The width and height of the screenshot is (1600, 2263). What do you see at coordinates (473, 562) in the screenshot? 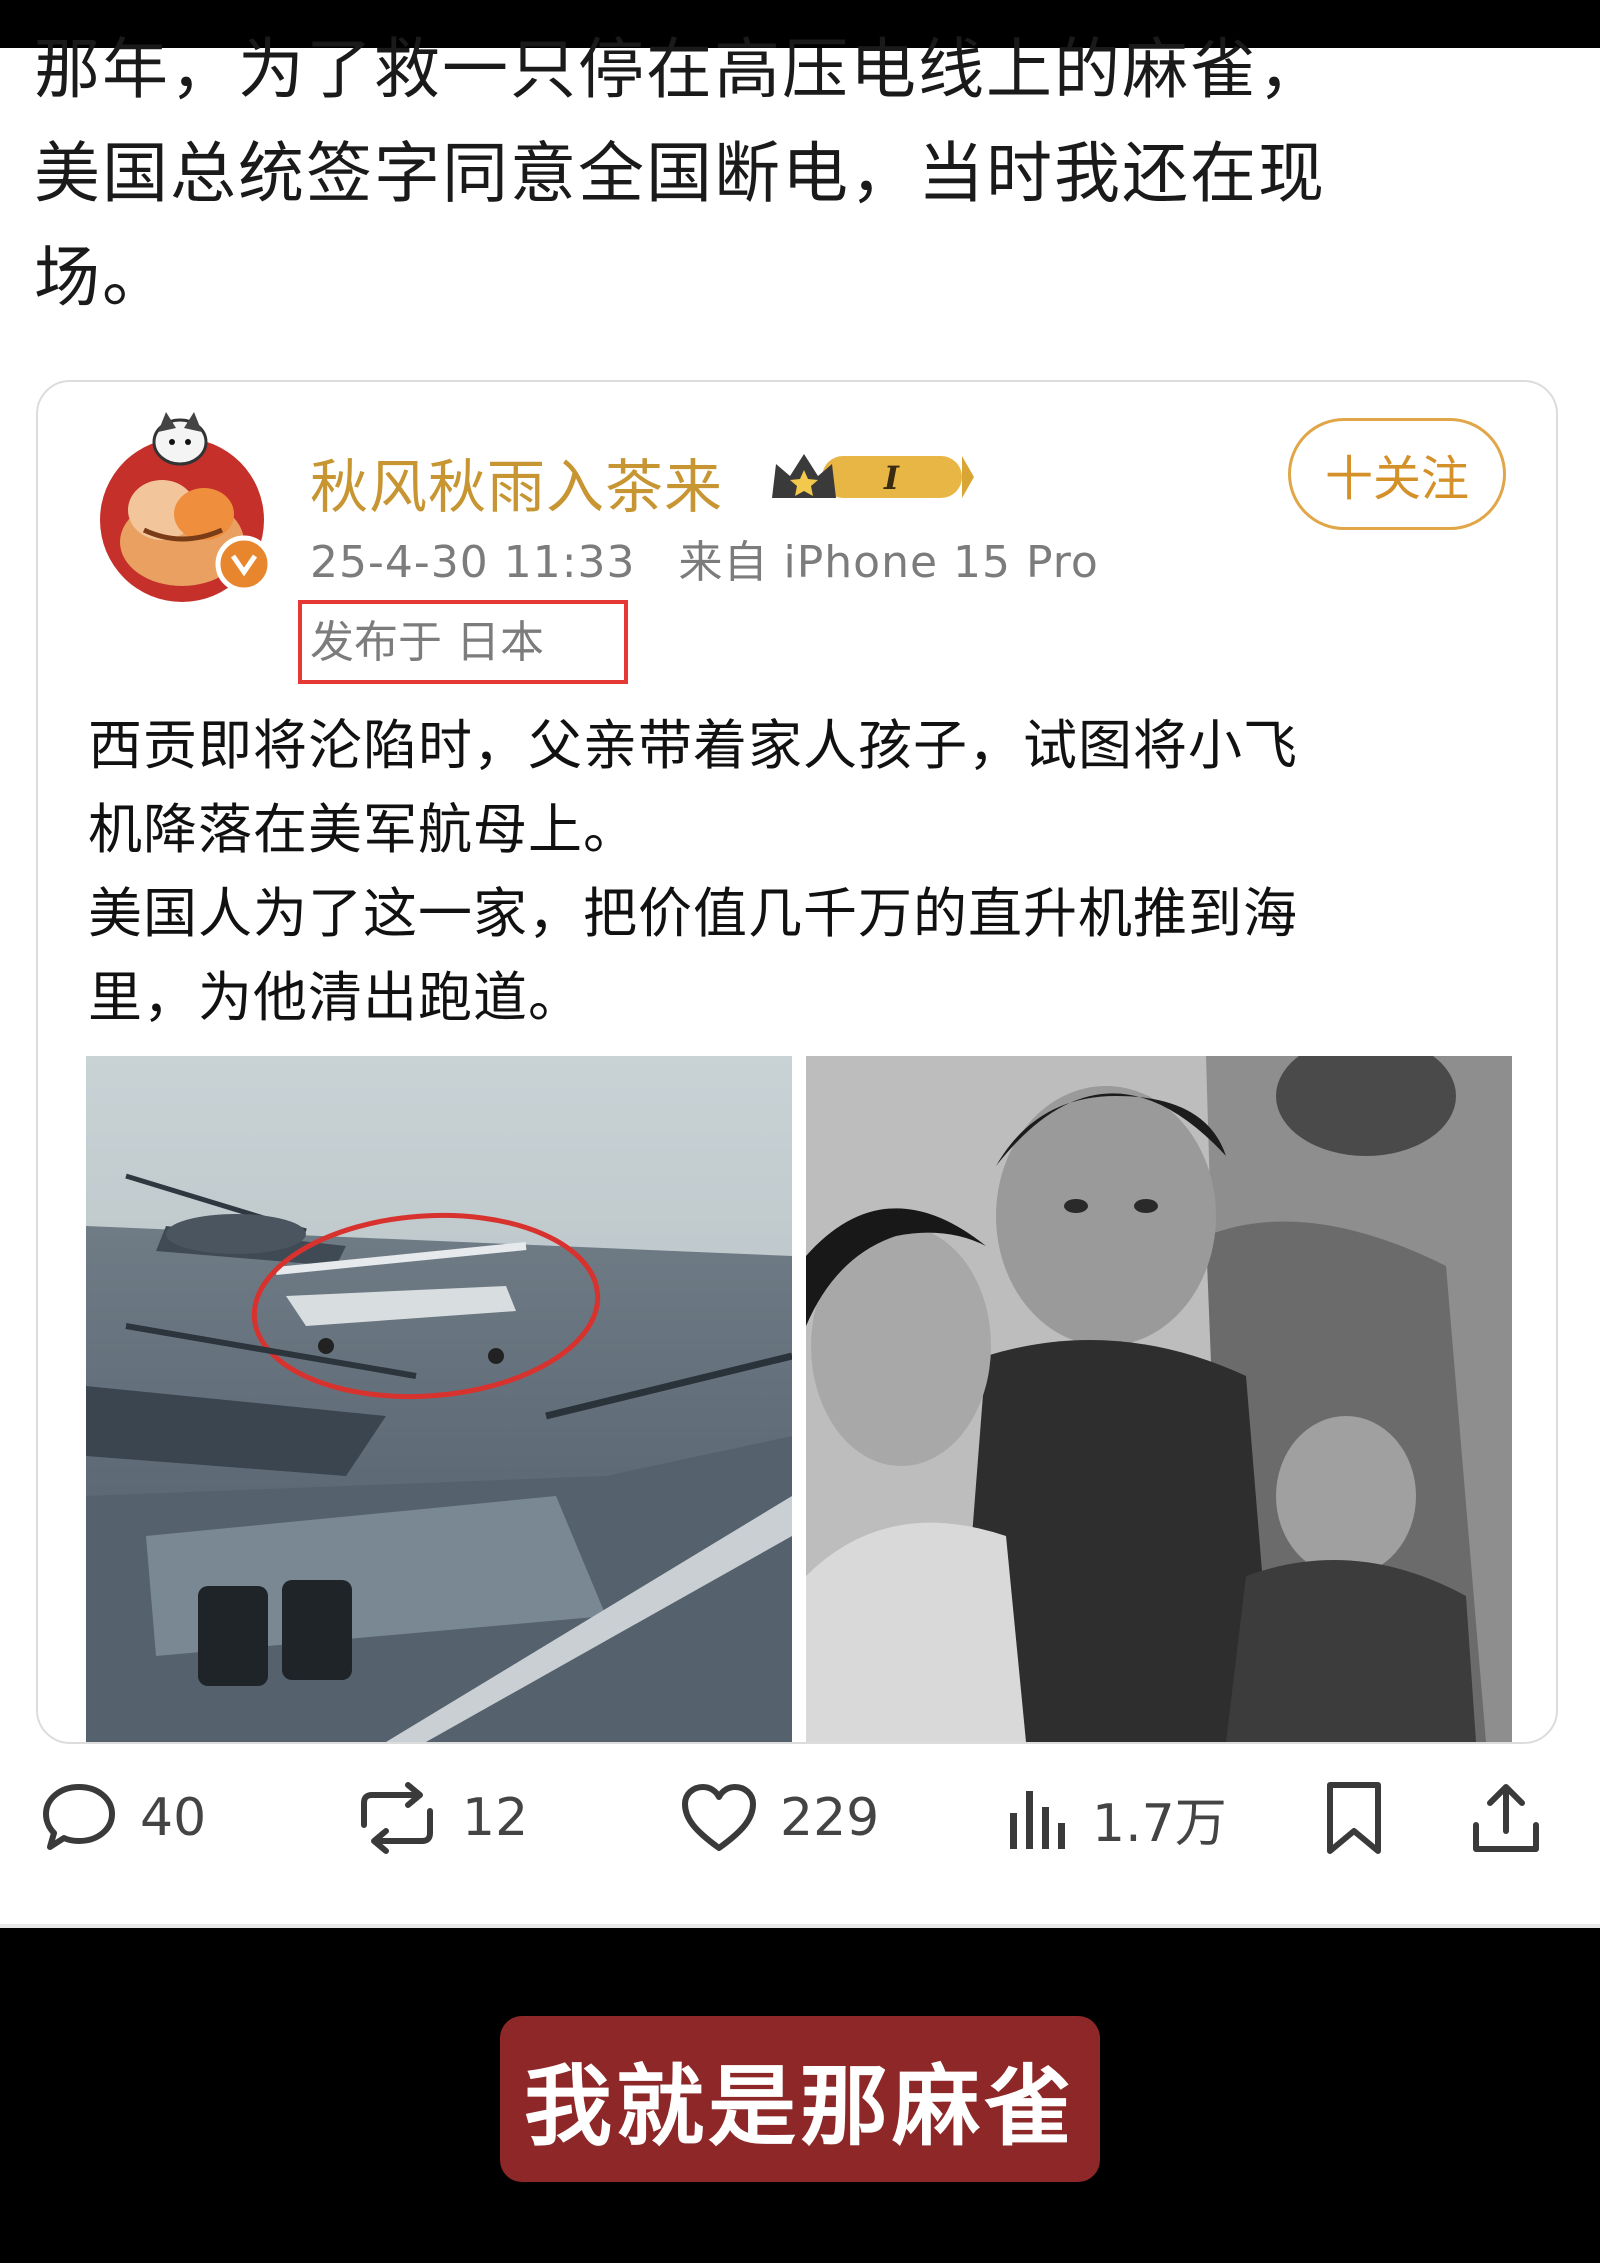
I see `post-timestamp: 25-4-30 11:33` at bounding box center [473, 562].